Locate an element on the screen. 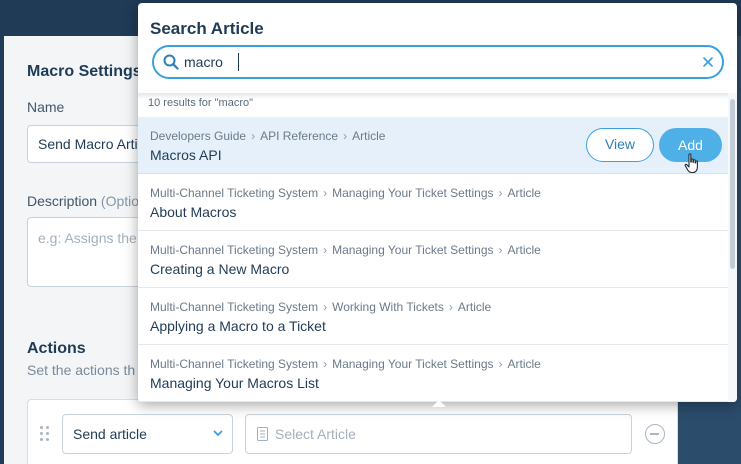 The height and width of the screenshot is (464, 741). popover-pointer is located at coordinates (439, 403).